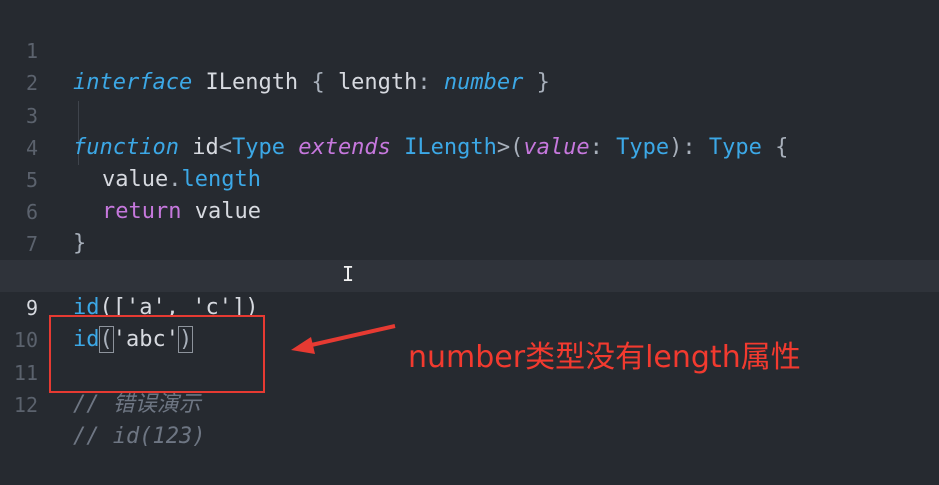 The height and width of the screenshot is (485, 939). I want to click on line-number: 12, so click(25, 405).